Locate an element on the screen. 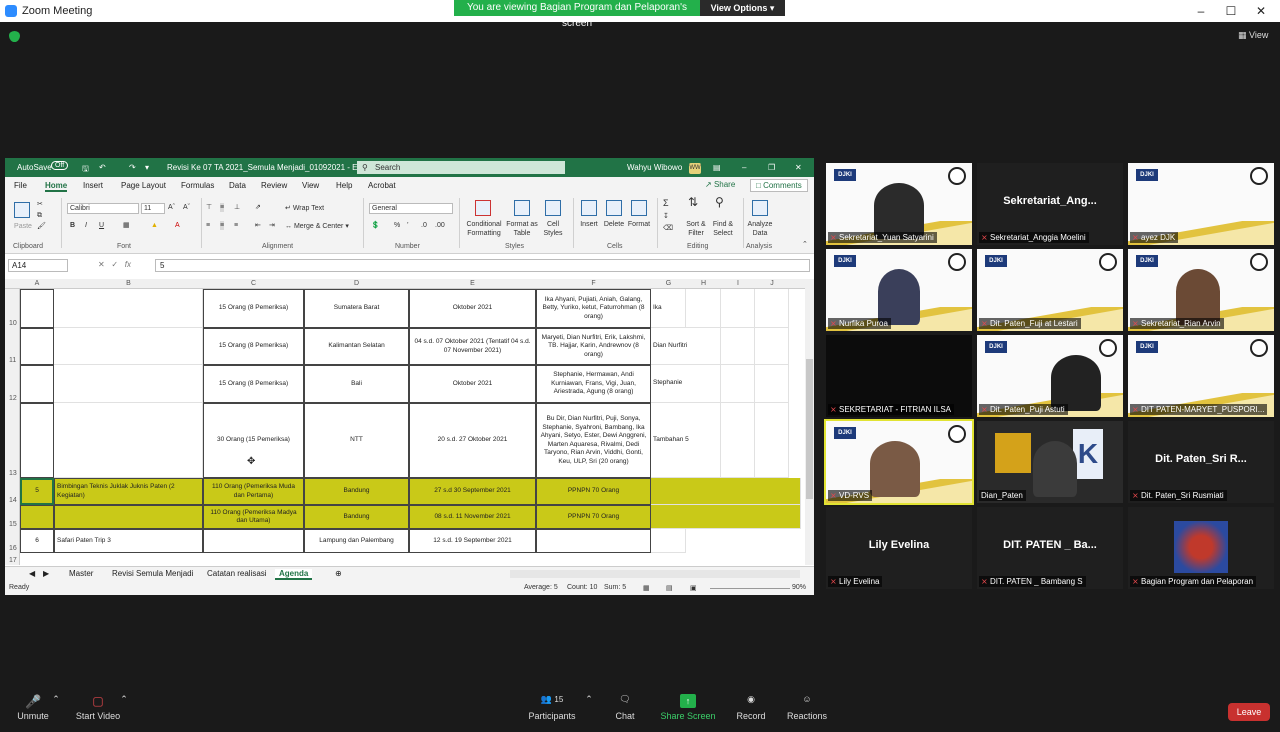 The width and height of the screenshot is (1280, 732). participant-tile: DJKI ⨯Dit. Paten_Puji Astuti is located at coordinates (1050, 376).